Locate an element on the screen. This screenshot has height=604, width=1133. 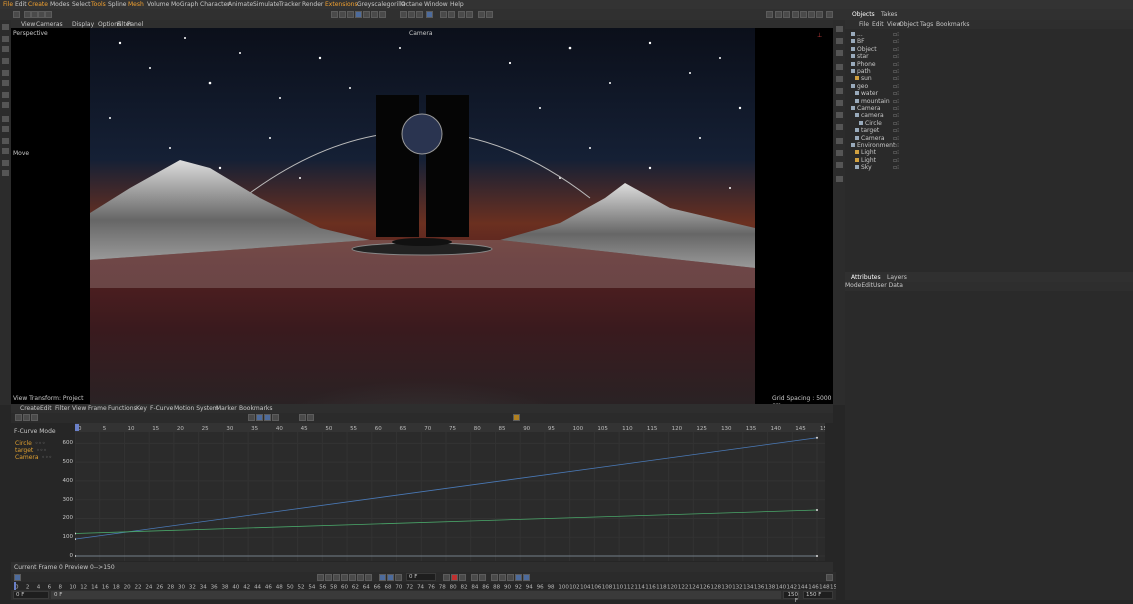
motion-icon is located at coordinates (34, 417).